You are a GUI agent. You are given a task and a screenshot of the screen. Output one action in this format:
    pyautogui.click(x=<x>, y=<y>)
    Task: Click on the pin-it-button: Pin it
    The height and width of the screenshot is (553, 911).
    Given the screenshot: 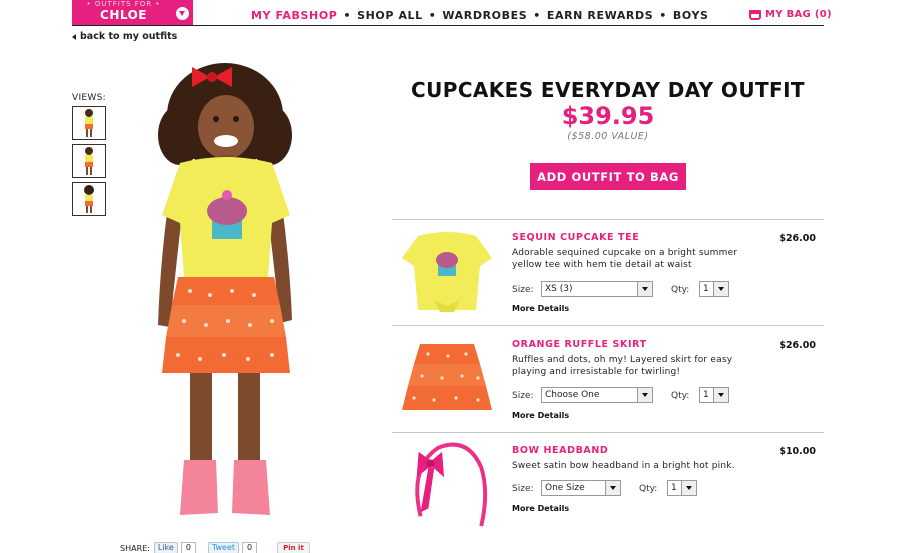 What is the action you would take?
    pyautogui.click(x=293, y=547)
    